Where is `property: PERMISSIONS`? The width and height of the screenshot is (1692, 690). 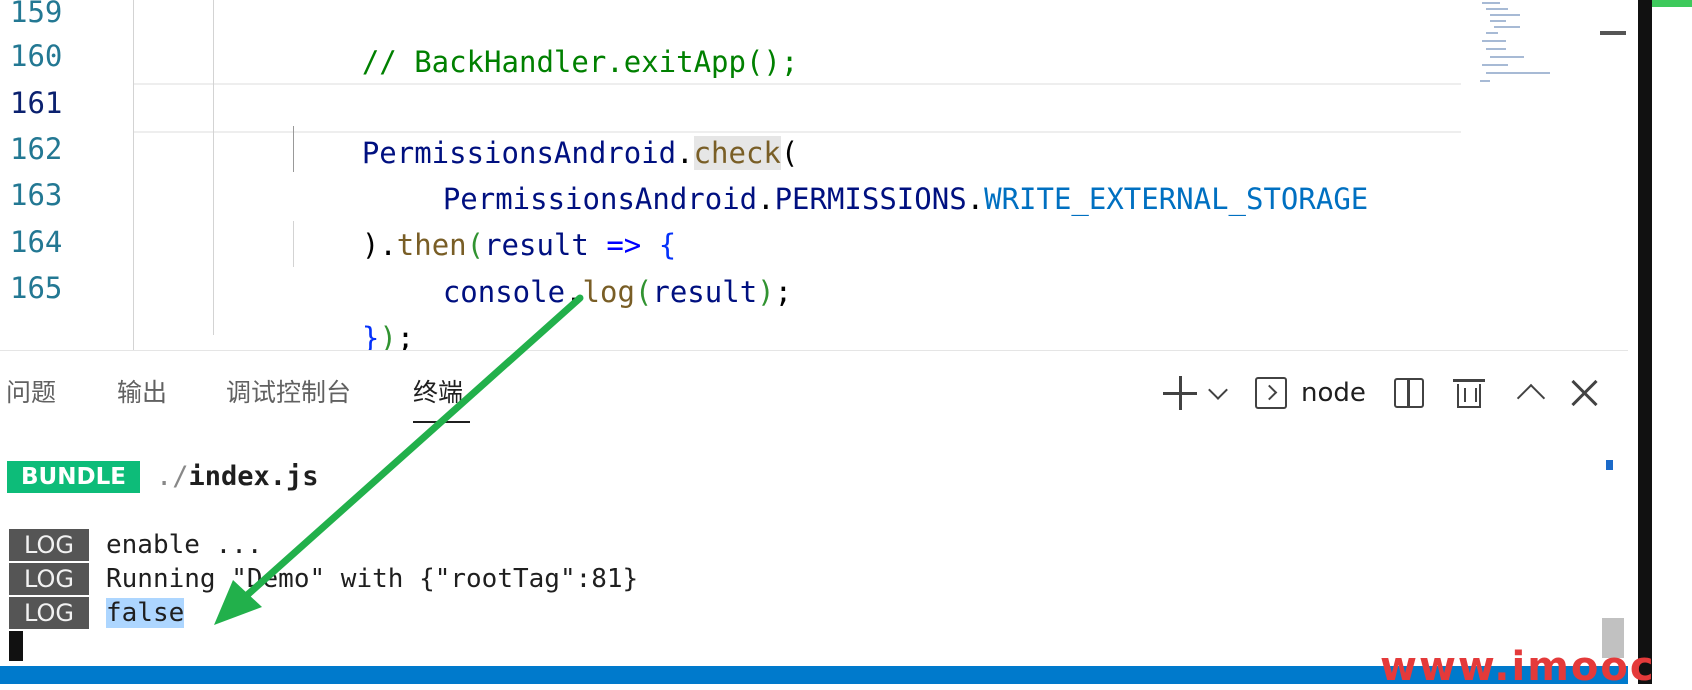
property: PERMISSIONS is located at coordinates (870, 199).